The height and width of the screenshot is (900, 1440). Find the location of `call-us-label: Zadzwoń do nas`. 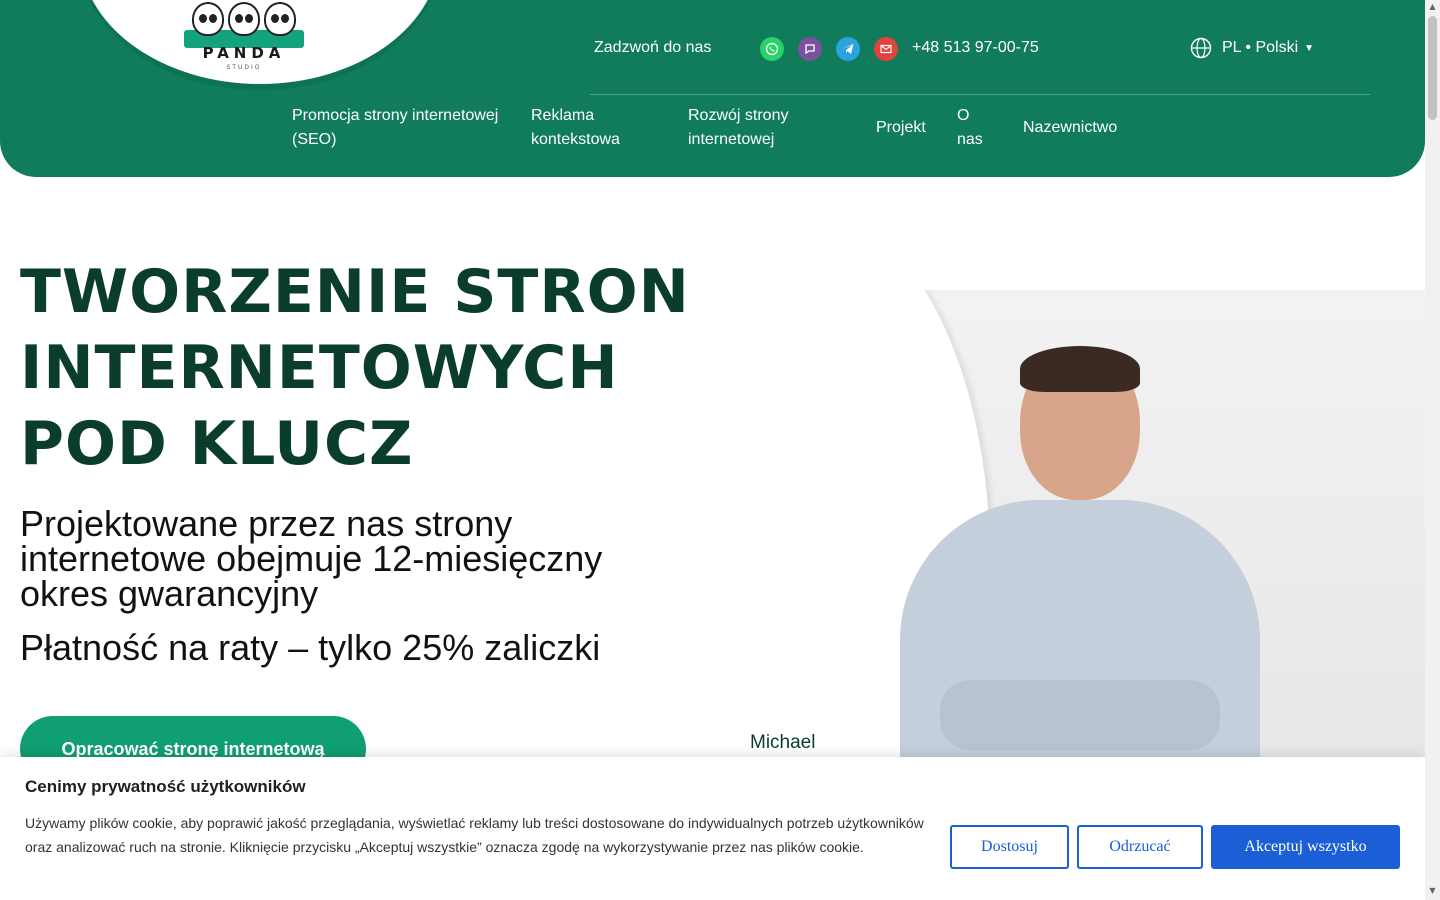

call-us-label: Zadzwoń do nas is located at coordinates (653, 47).